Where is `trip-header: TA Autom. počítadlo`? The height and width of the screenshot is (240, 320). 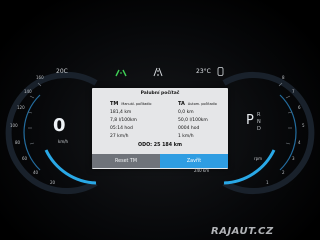
trip-header: TA Autom. počítadlo is located at coordinates (208, 104).